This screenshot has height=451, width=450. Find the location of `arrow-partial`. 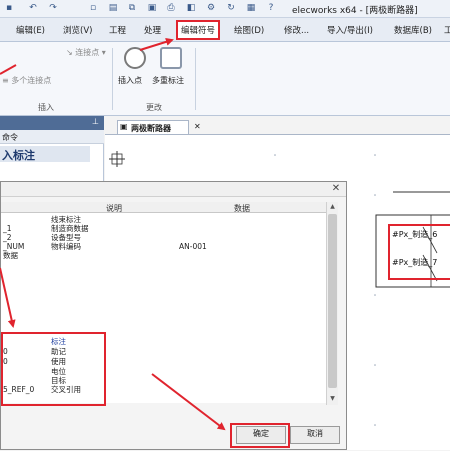

arrow-partial is located at coordinates (8, 69).